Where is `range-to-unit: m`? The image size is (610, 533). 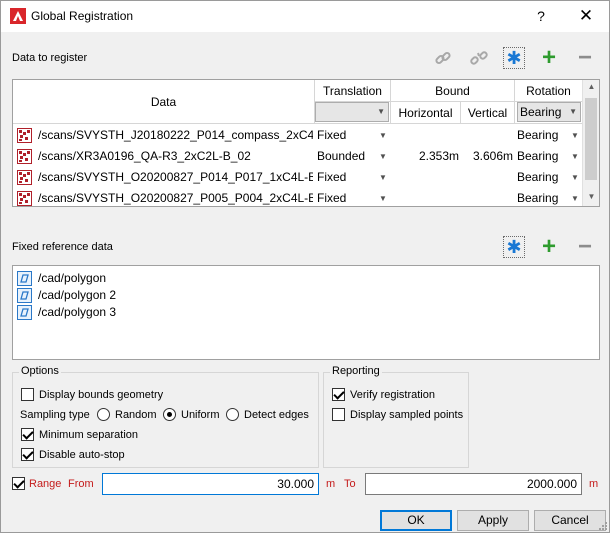 range-to-unit: m is located at coordinates (594, 484).